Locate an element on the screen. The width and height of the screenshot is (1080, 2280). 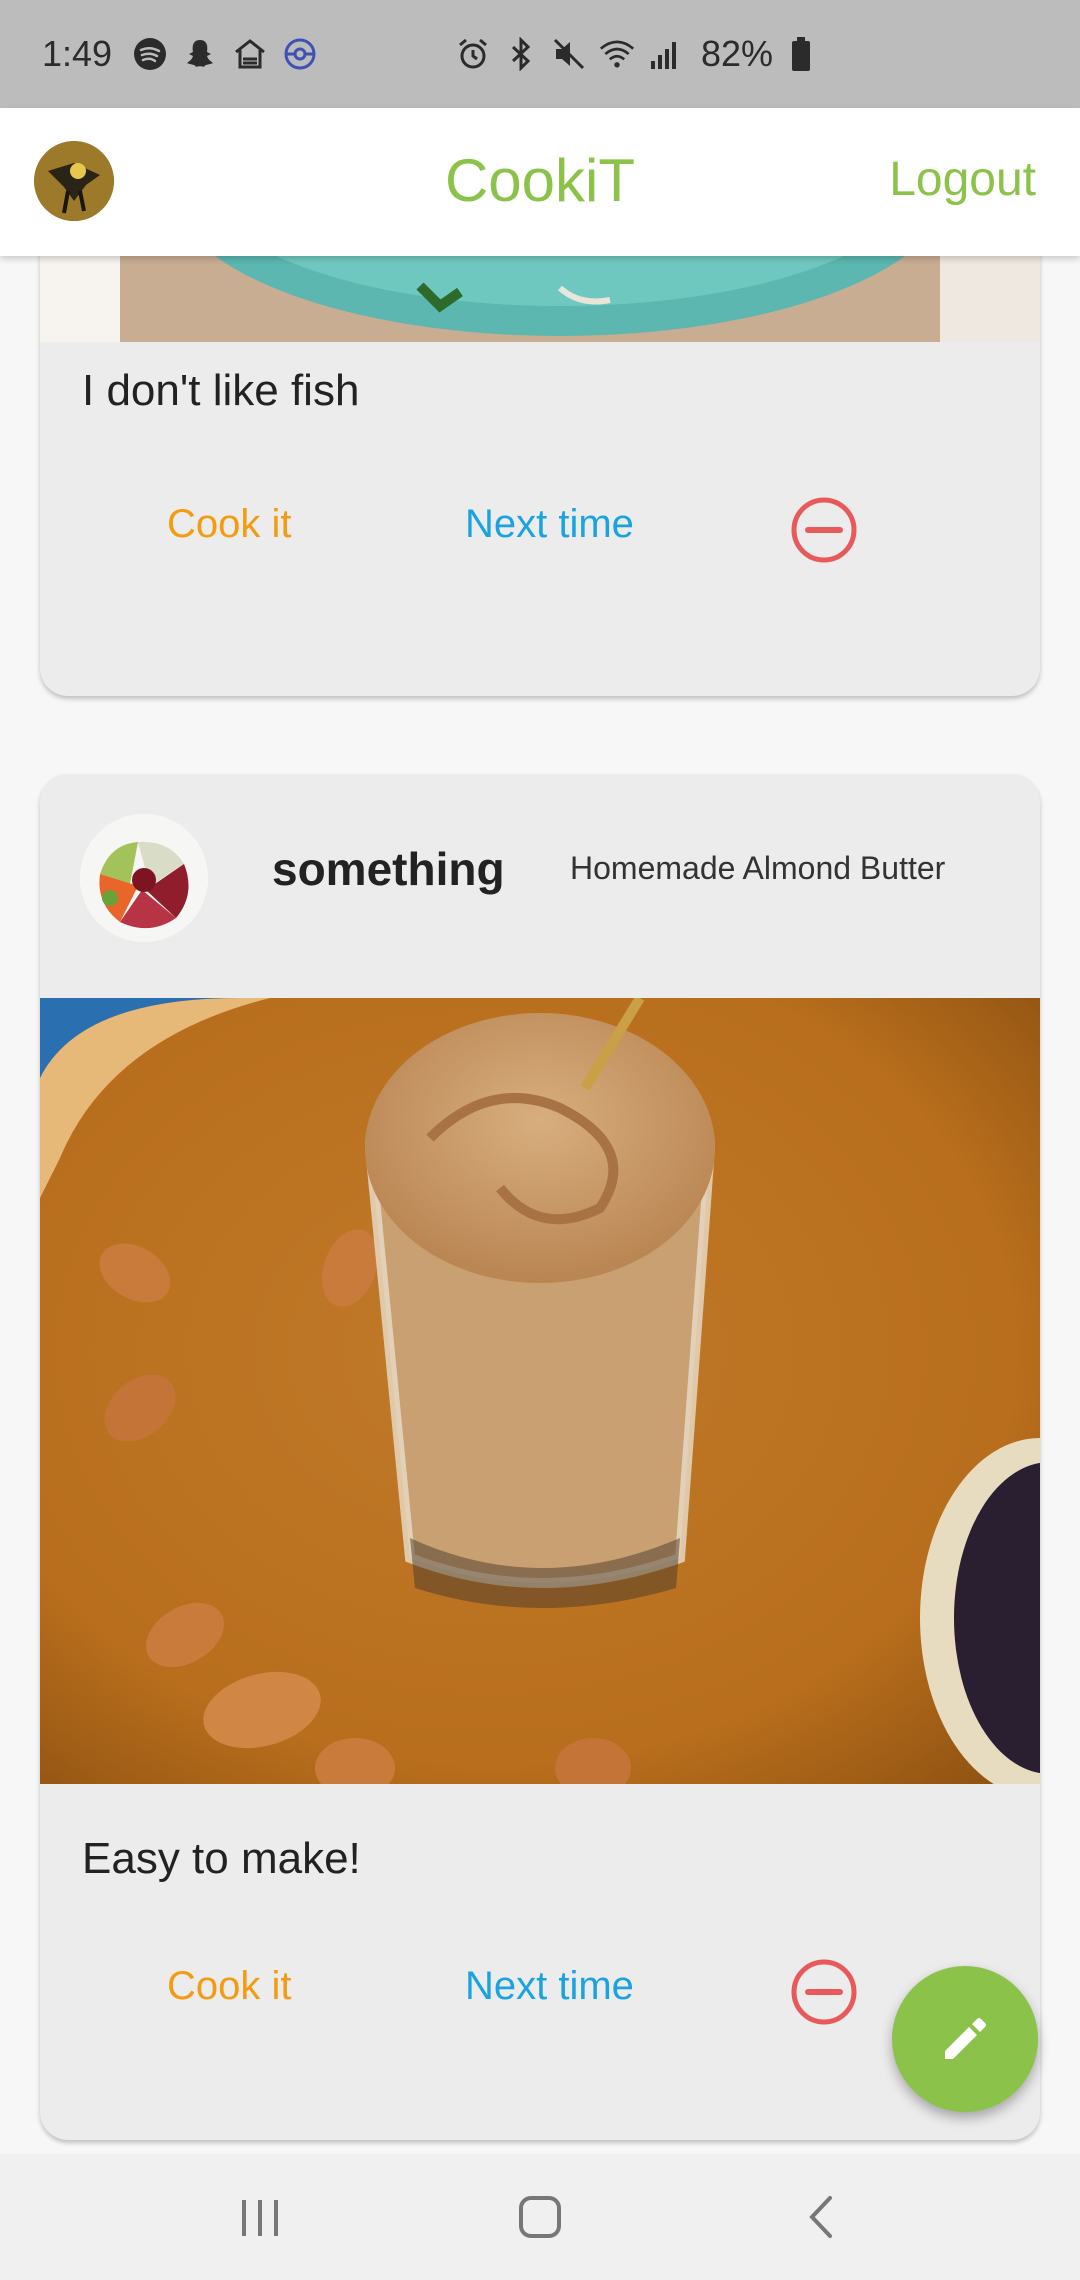
pencil-icon is located at coordinates (965, 2038).